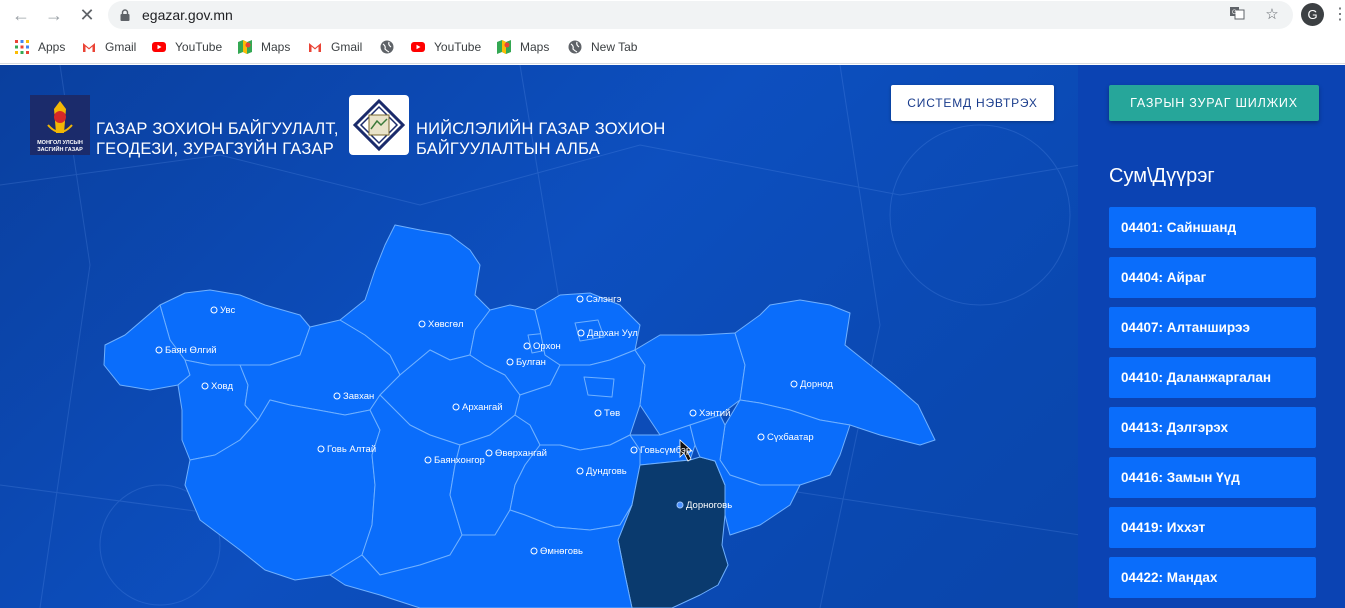  I want to click on svg-text: Хэнтий, so click(714, 413).